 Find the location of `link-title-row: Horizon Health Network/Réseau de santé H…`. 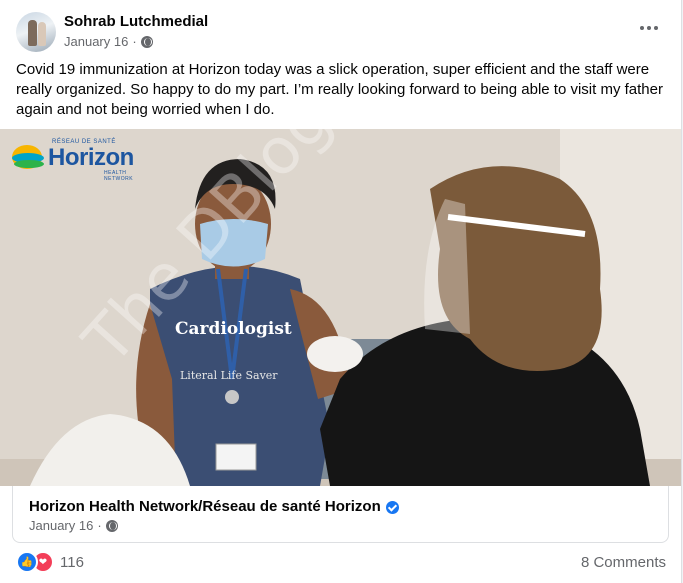

link-title-row: Horizon Health Network/Réseau de santé H… is located at coordinates (214, 507).